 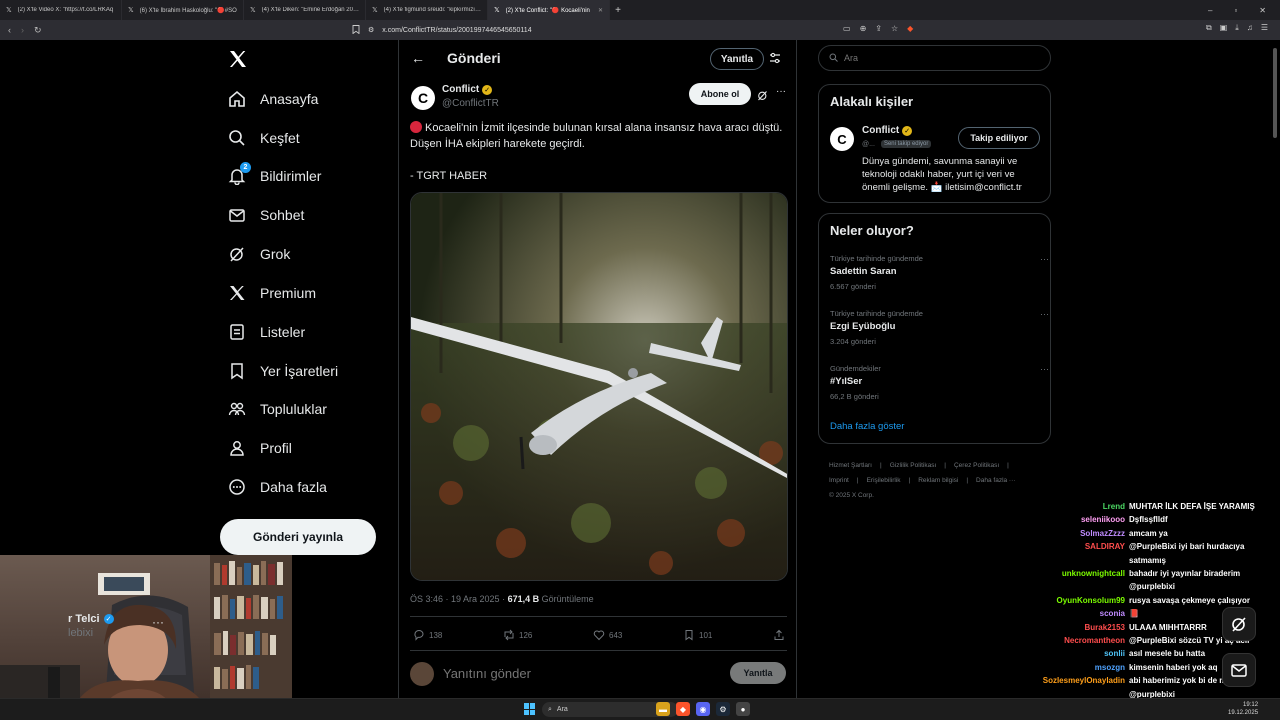 I want to click on browser-tab-active: 𝕏 (2) X'te Conflict: "🔴 Kocaeli'nin ✕, so click(x=549, y=10).